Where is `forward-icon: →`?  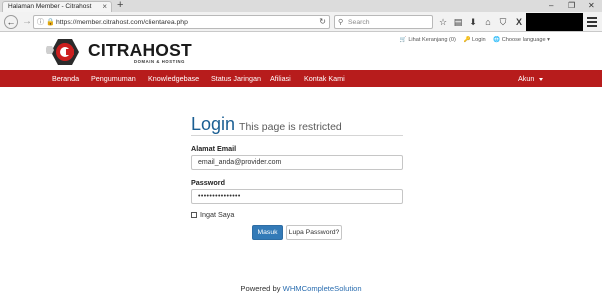 forward-icon: → is located at coordinates (27, 22).